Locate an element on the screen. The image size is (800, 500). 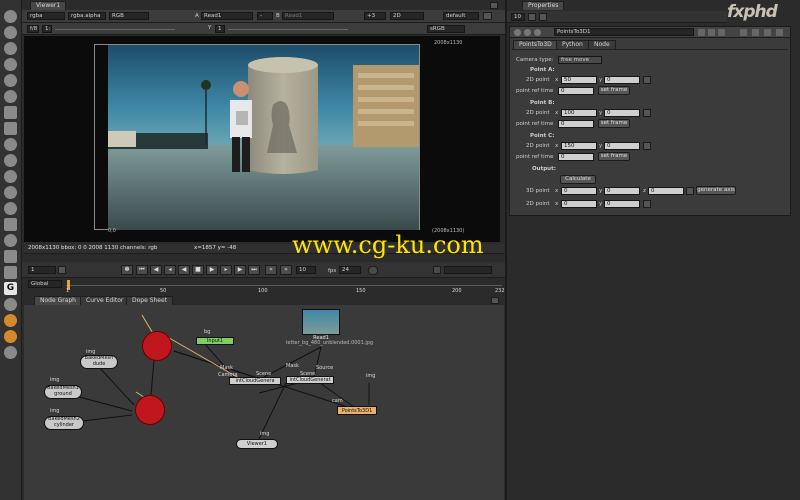
tab-dope-sheet: Dope Sheet is located at coordinates (150, 300).